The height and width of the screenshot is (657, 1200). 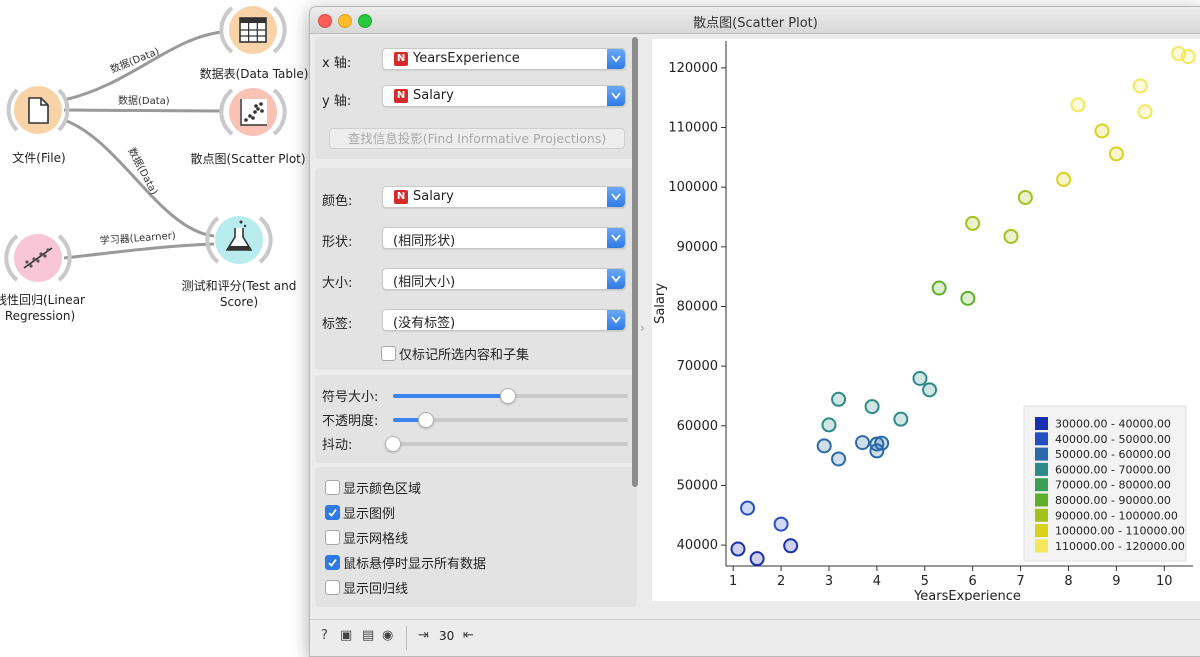 What do you see at coordinates (504, 238) in the screenshot?
I see `shape-combo: (相同形状)` at bounding box center [504, 238].